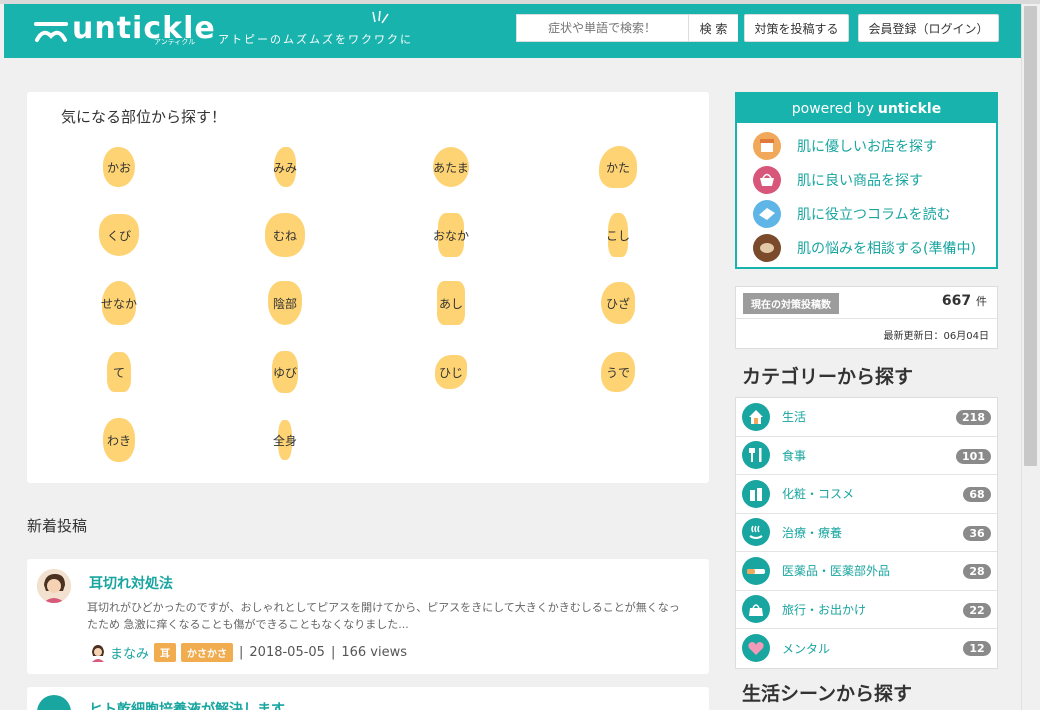 Image resolution: width=1040 pixels, height=710 pixels. What do you see at coordinates (119, 303) in the screenshot?
I see `part-back: せなか` at bounding box center [119, 303].